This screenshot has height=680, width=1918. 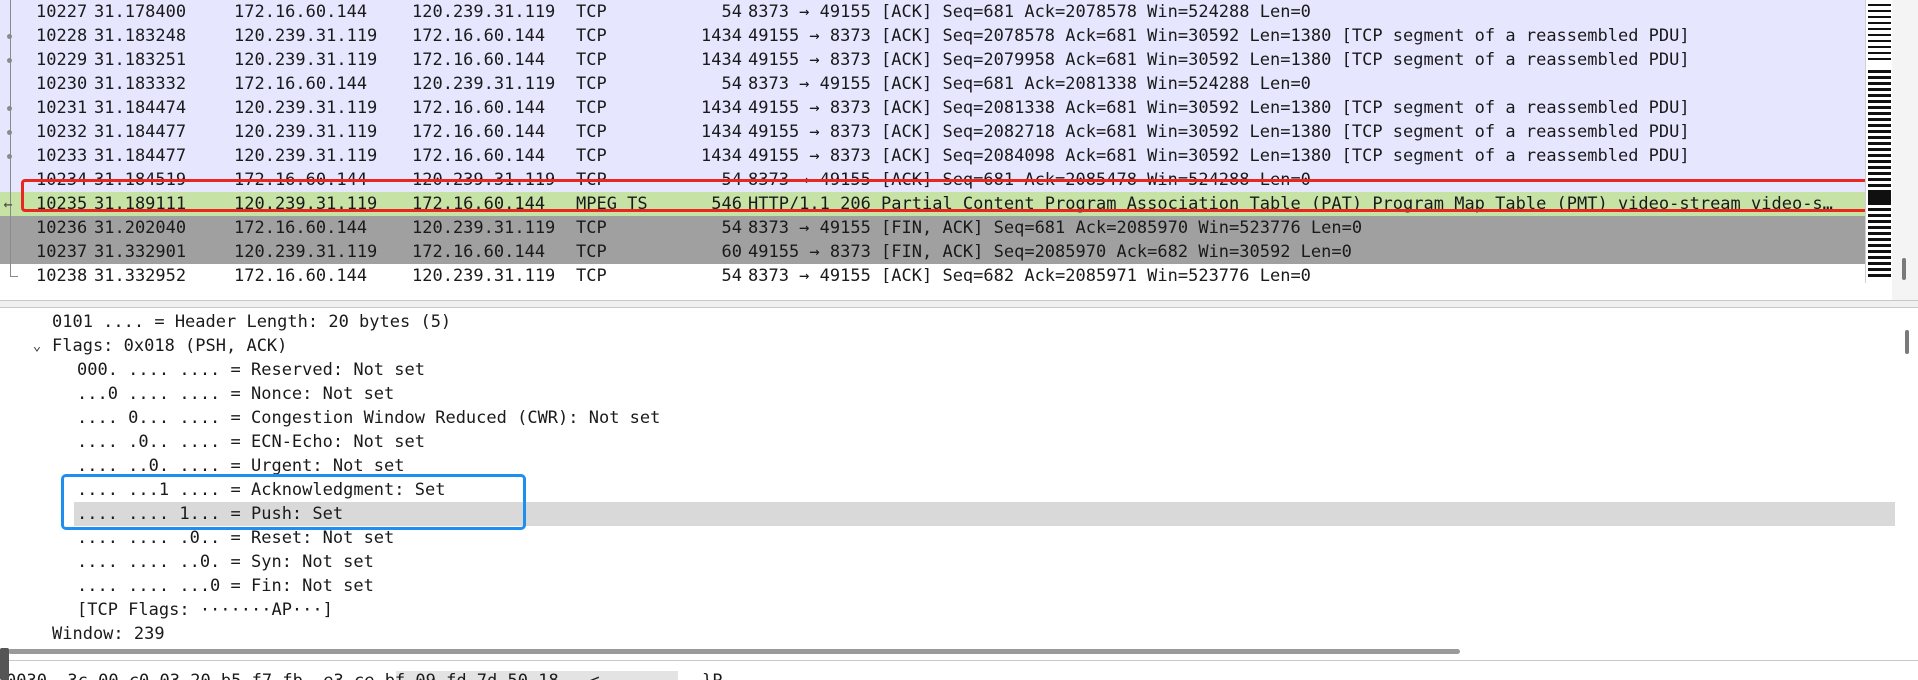 What do you see at coordinates (947, 538) in the screenshot?
I see `detail-row: .... .... .0.. = Reset: Not set` at bounding box center [947, 538].